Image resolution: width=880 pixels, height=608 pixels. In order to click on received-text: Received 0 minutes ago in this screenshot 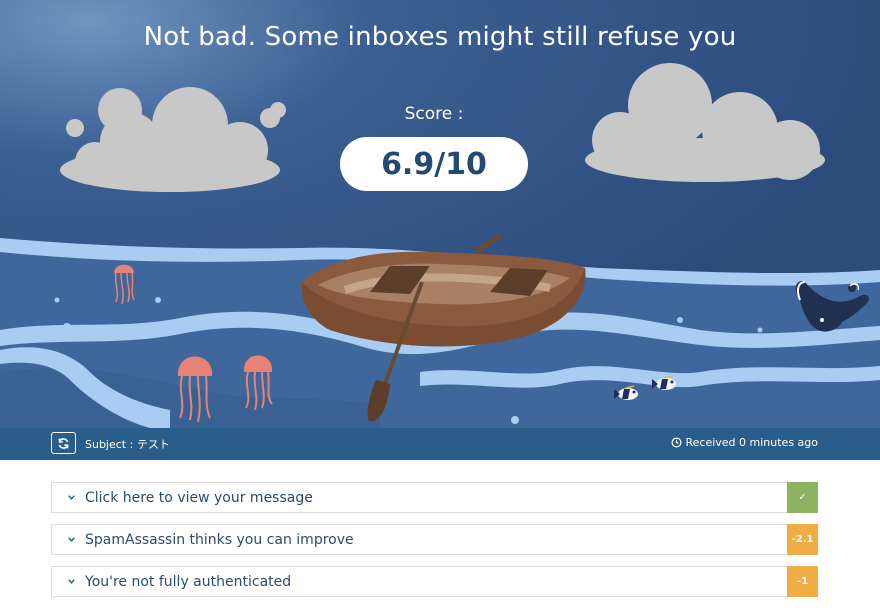, I will do `click(751, 442)`.